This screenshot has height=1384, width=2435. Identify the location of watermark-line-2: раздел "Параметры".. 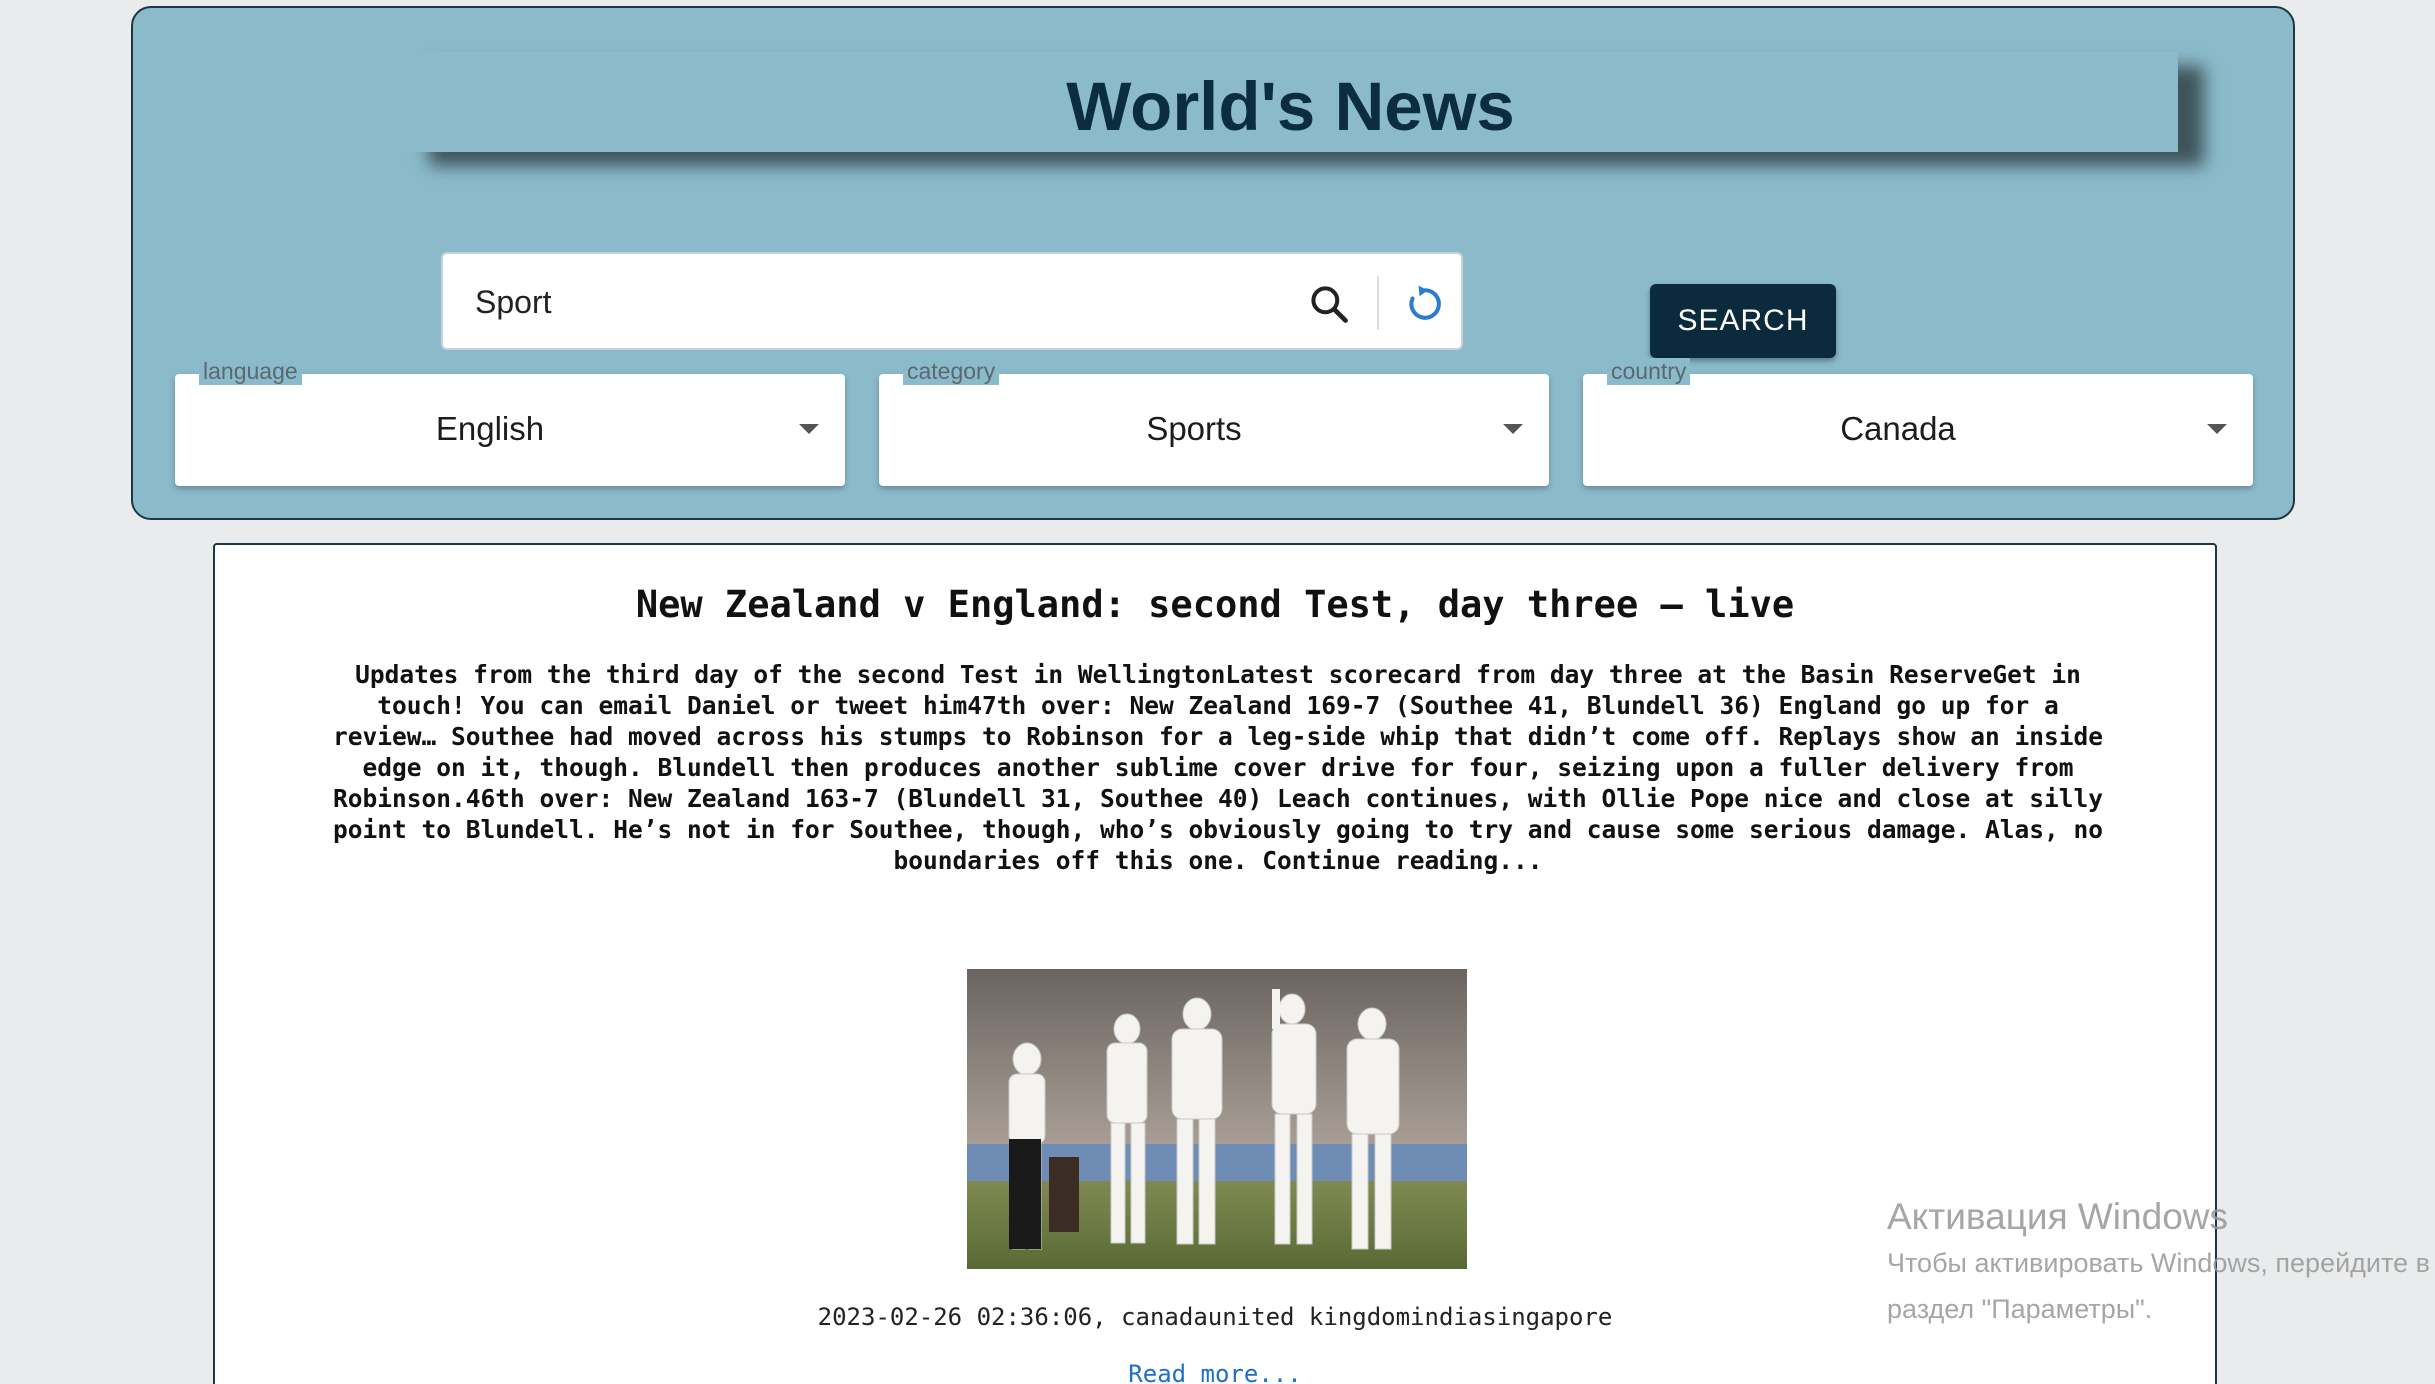
(2020, 1309).